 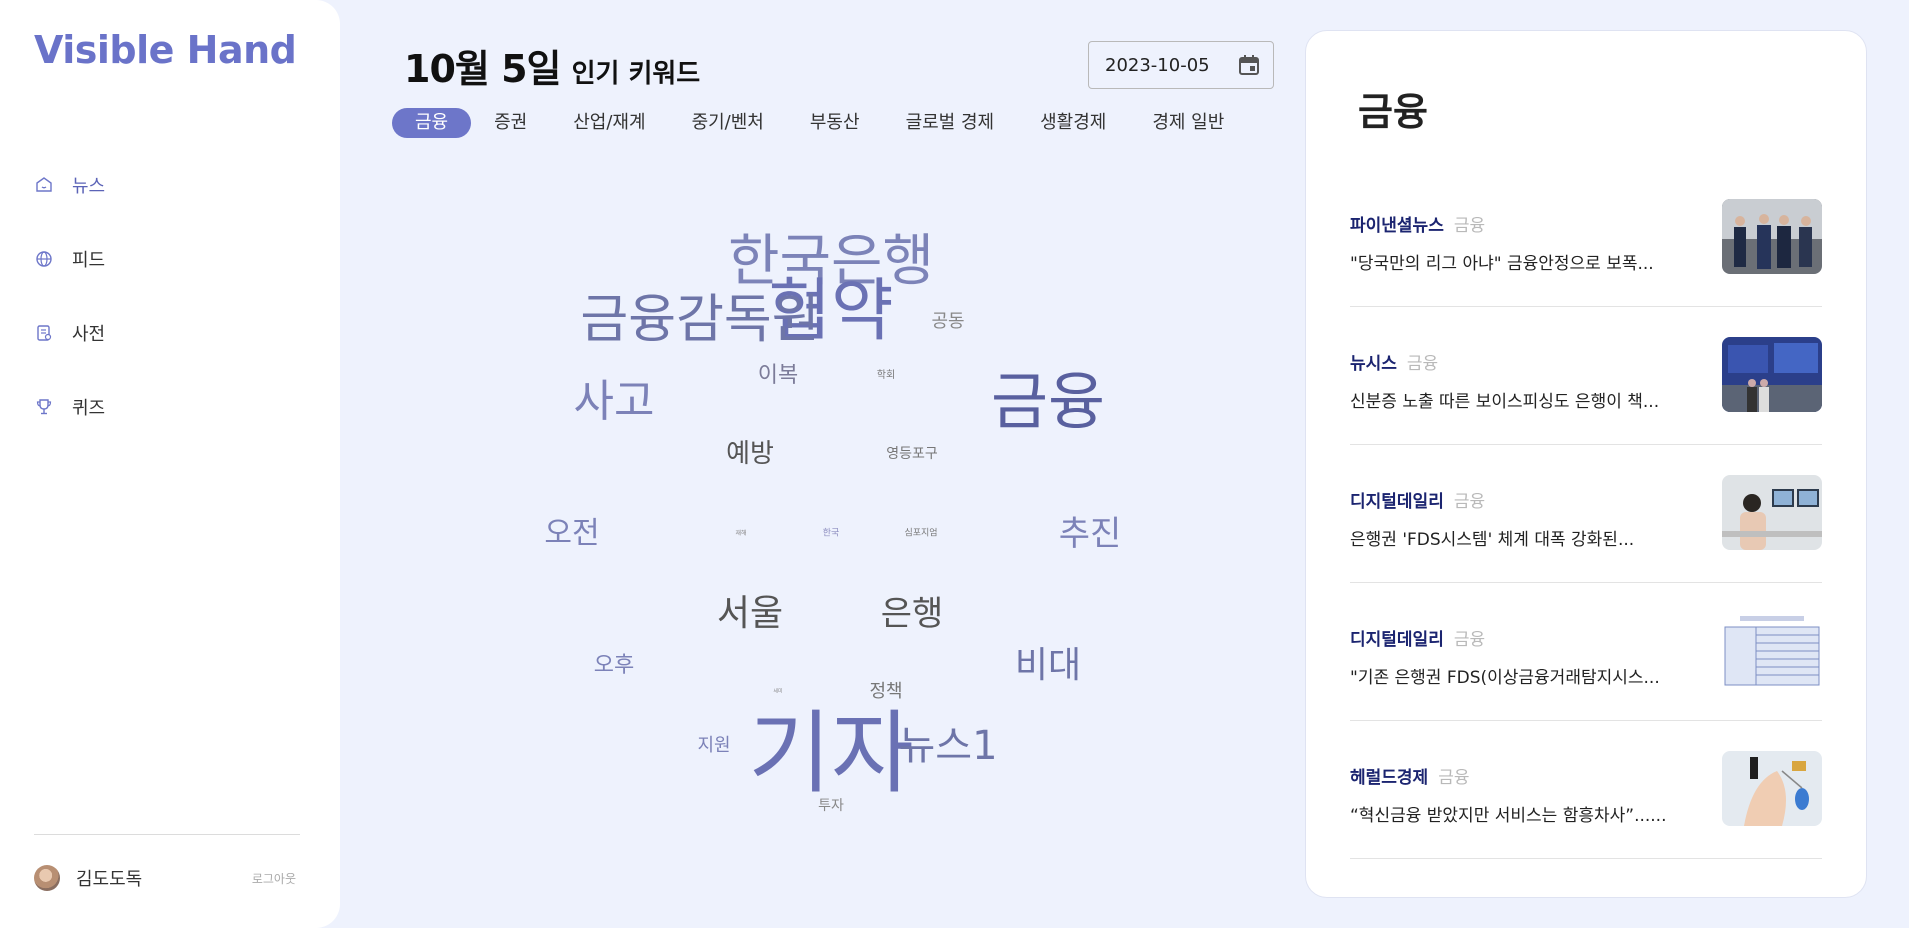 What do you see at coordinates (1157, 65) in the screenshot?
I see `date-value: 2023-10-05` at bounding box center [1157, 65].